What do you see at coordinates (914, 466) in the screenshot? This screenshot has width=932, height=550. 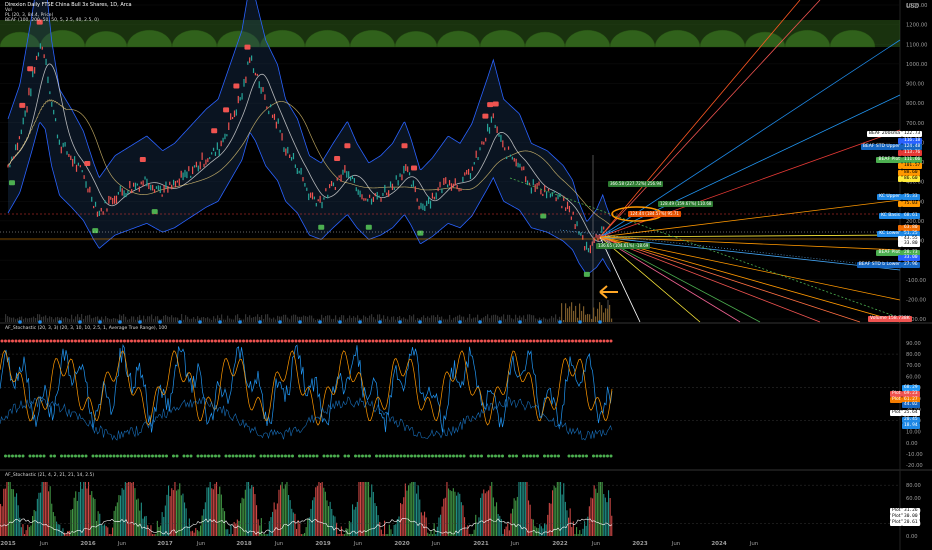 I see `osc1-axis-label: -20.00` at bounding box center [914, 466].